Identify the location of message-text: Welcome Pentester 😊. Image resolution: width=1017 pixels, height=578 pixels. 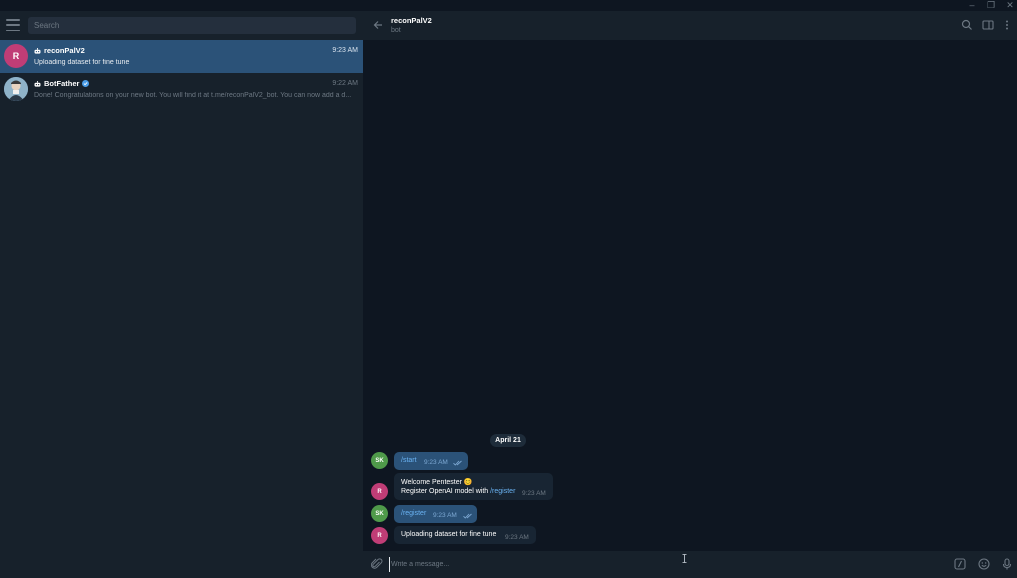
(437, 482).